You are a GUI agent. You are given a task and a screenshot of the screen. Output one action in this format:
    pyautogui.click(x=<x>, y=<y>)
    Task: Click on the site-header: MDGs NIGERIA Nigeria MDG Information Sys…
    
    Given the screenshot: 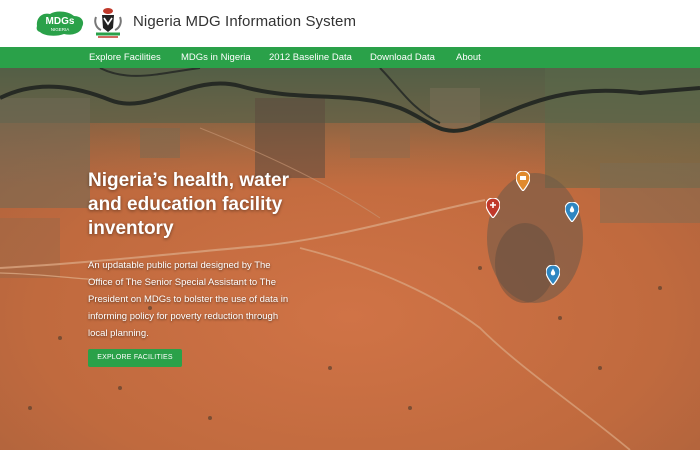 What is the action you would take?
    pyautogui.click(x=350, y=23)
    